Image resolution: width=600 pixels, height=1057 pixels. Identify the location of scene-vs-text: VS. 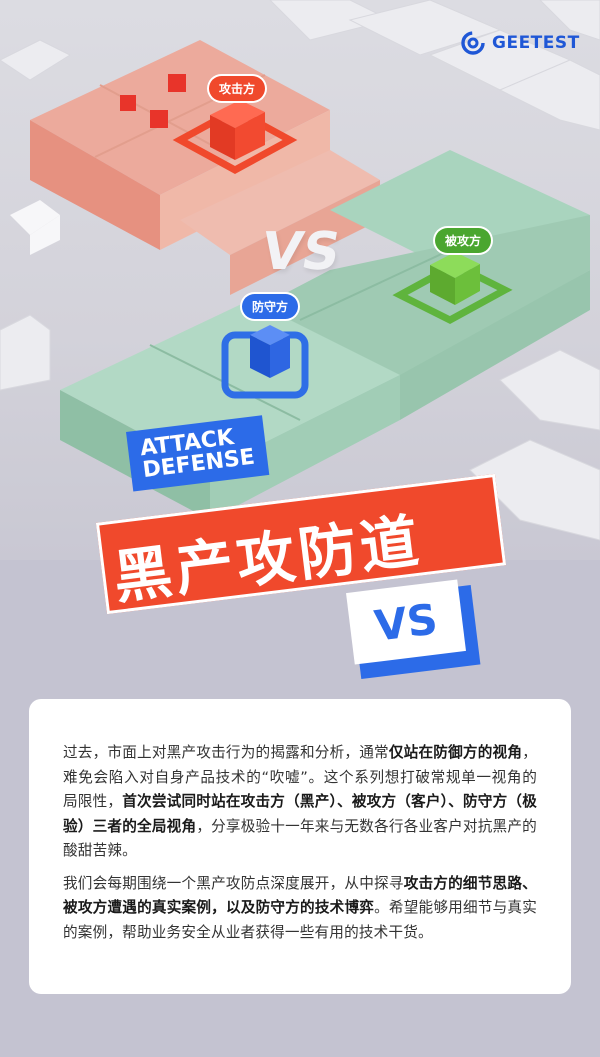
(300, 252).